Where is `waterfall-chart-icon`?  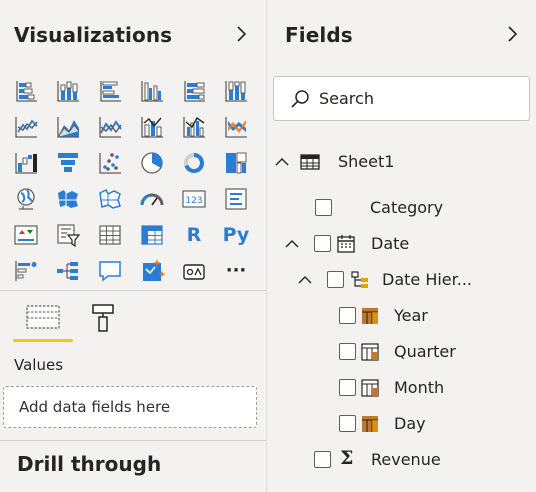 waterfall-chart-icon is located at coordinates (26, 163).